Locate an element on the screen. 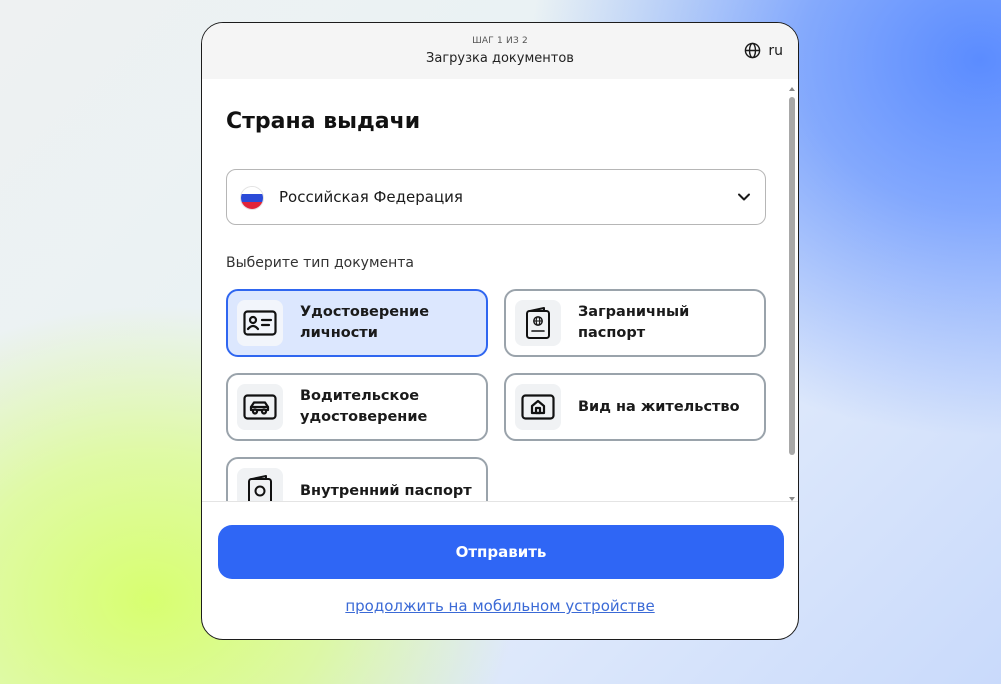 This screenshot has width=1001, height=684. modal-header: ШАГ 1 ИЗ 2 Загрузка документов ru is located at coordinates (500, 51).